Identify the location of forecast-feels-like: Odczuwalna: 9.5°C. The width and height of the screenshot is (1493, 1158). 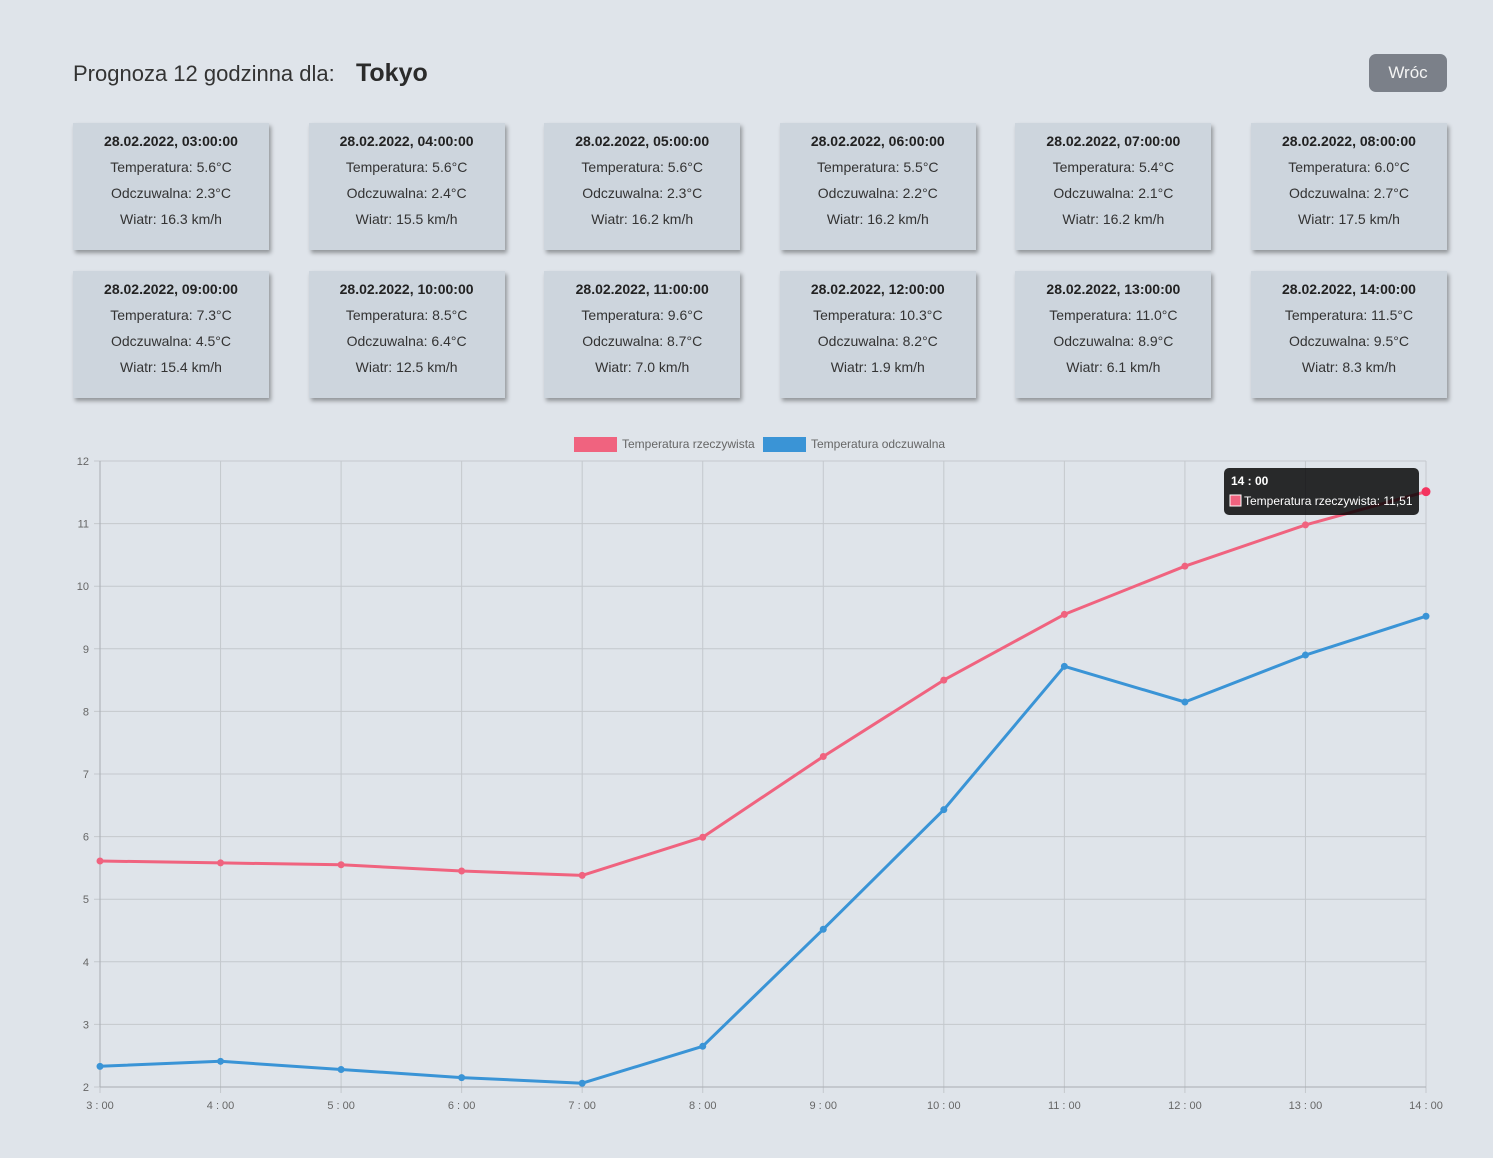
(1348, 341).